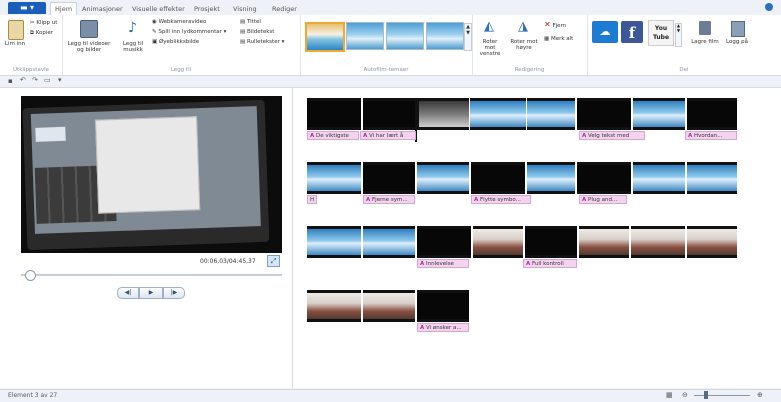 The width and height of the screenshot is (781, 402). I want to click on caption-bar: A Full kontroll, so click(550, 263).